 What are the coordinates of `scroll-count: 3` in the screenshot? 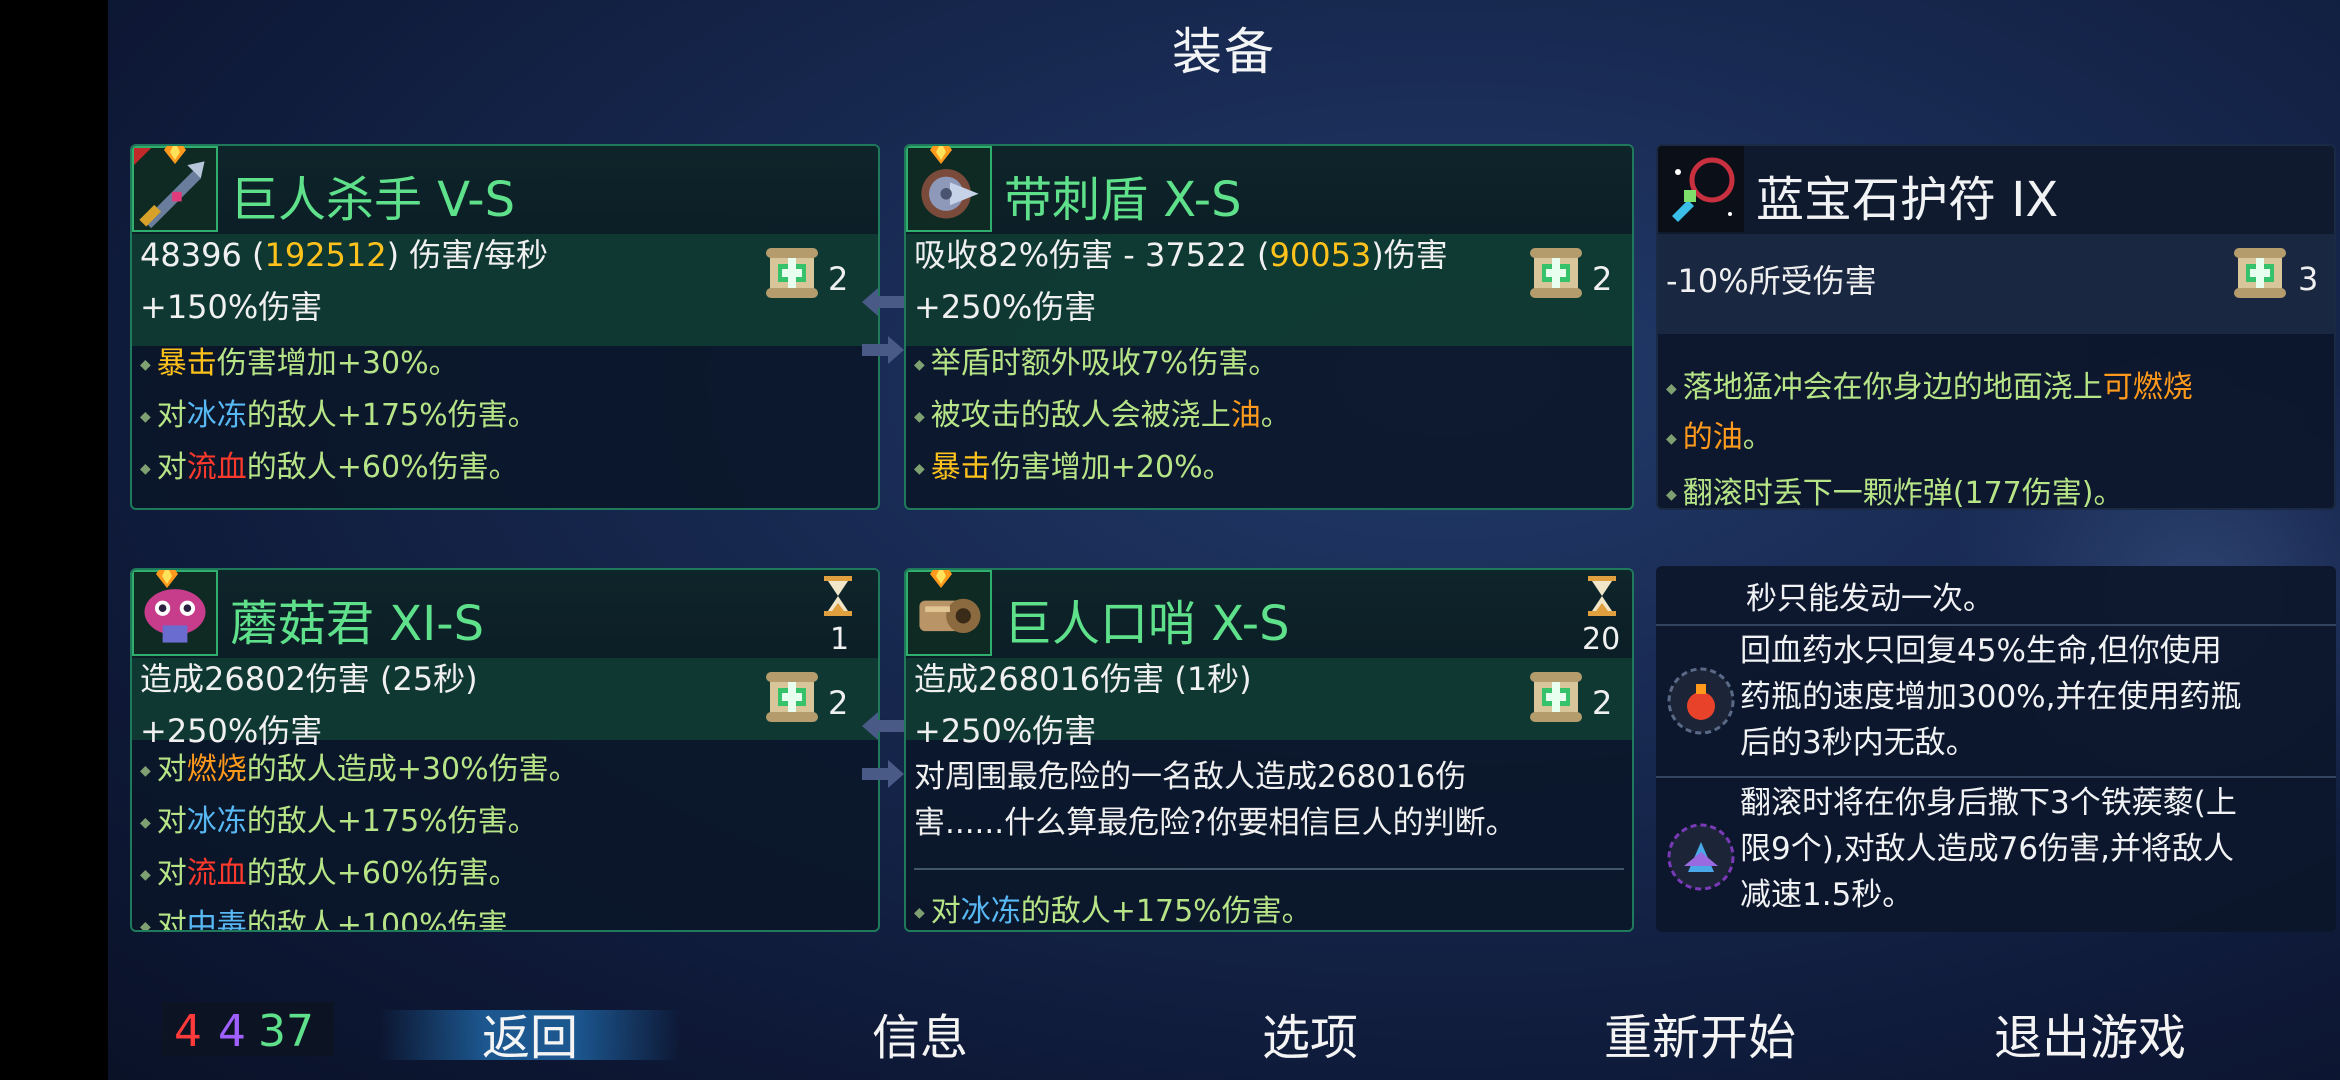 It's located at (2308, 279).